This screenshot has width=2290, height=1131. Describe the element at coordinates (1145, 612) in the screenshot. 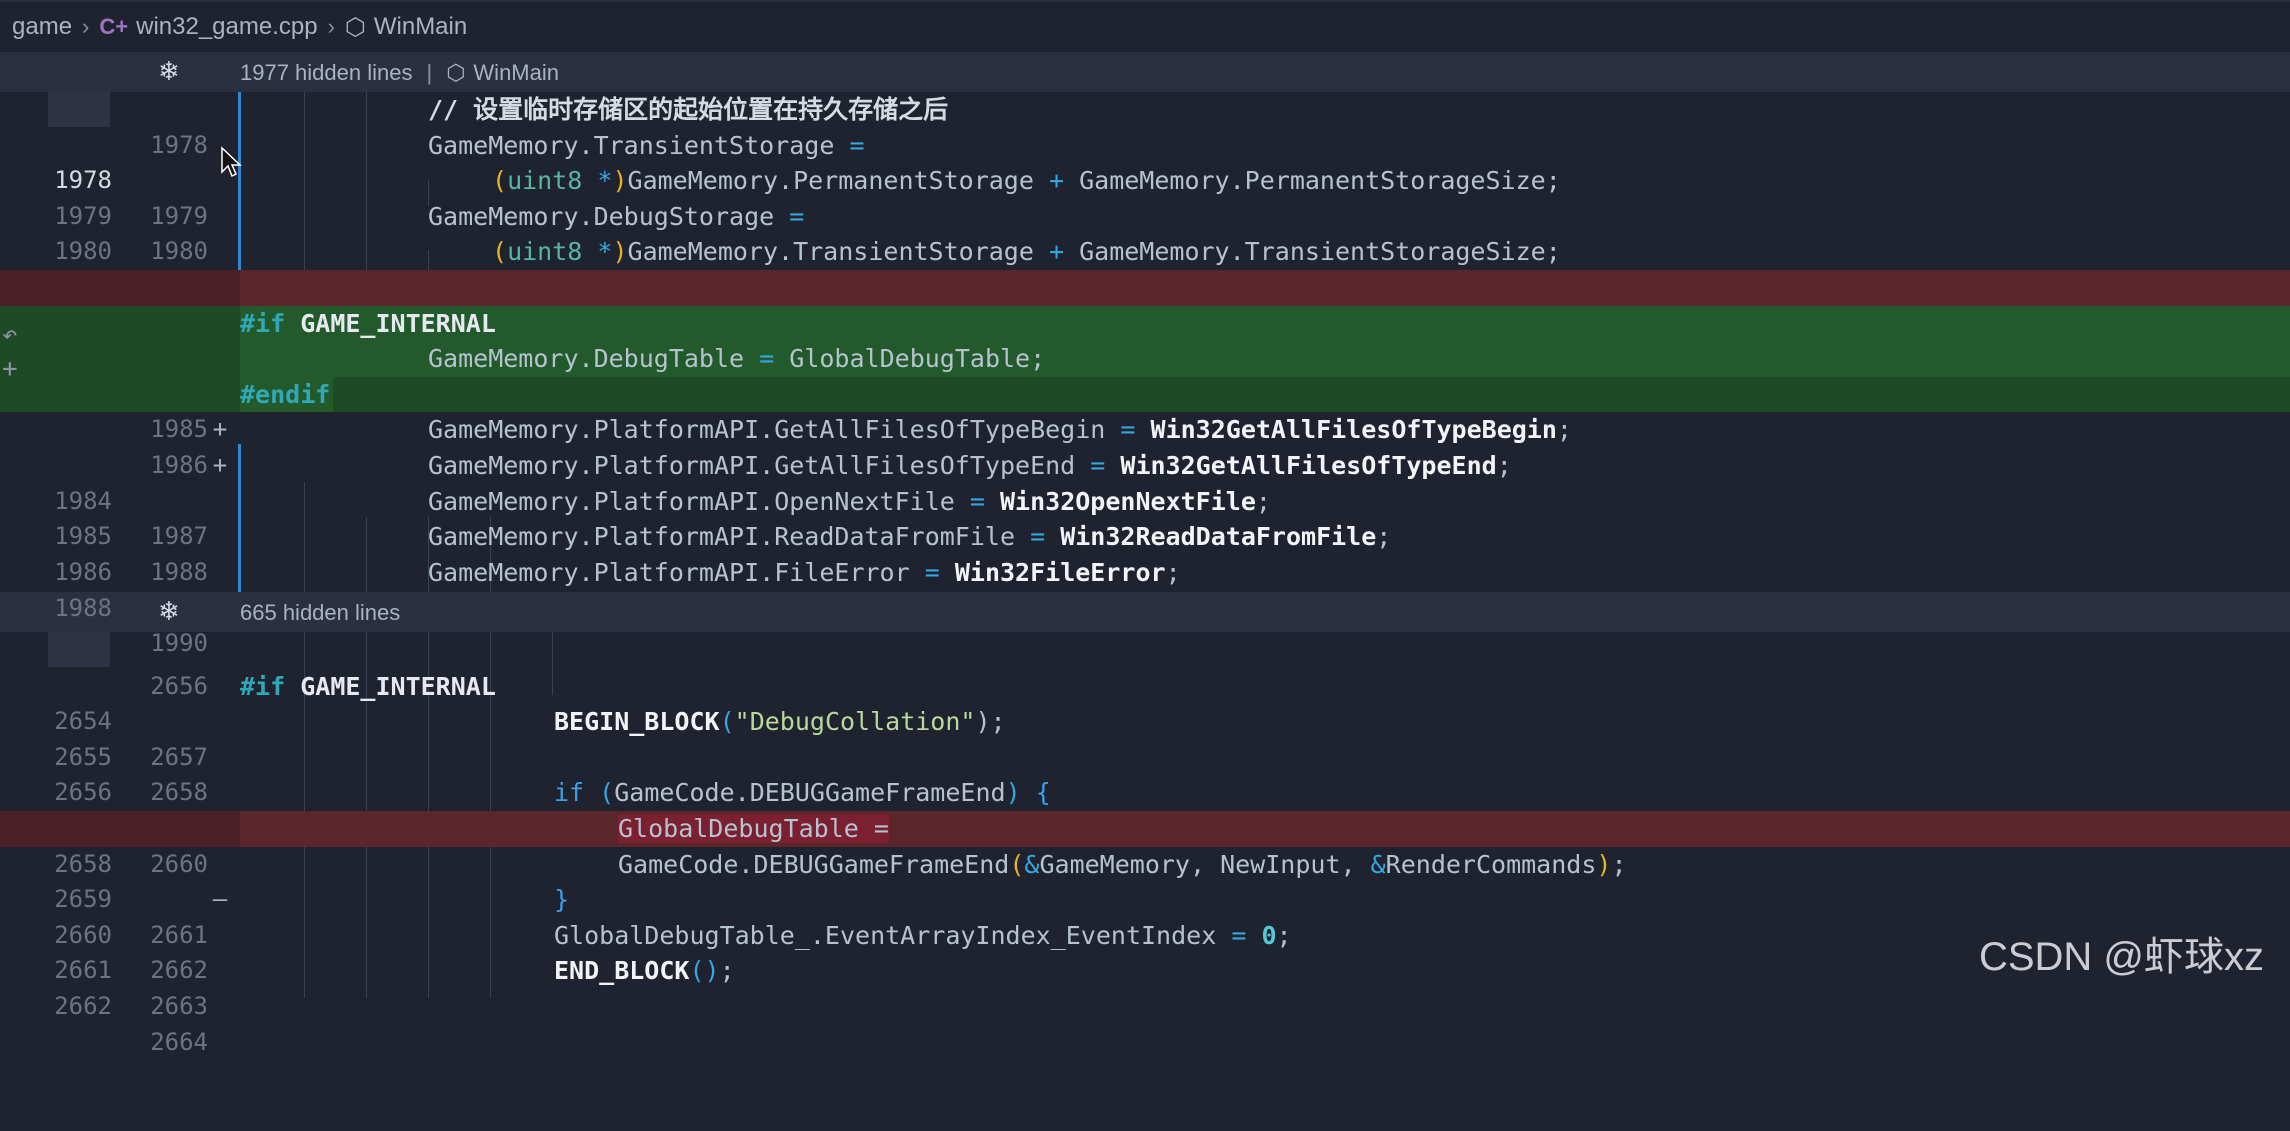

I see `hidden-lines-bar: 1988 ❄ 665 hidden lines` at that location.